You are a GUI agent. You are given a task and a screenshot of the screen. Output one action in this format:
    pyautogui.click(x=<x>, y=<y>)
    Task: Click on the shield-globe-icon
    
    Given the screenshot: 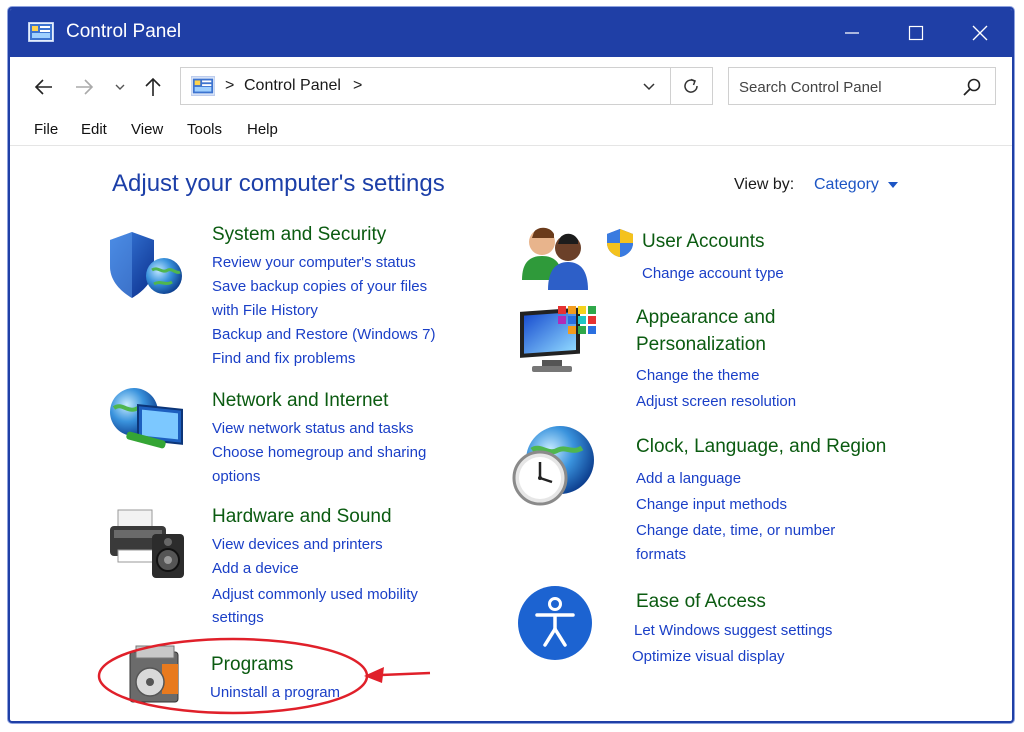 What is the action you would take?
    pyautogui.click(x=150, y=265)
    